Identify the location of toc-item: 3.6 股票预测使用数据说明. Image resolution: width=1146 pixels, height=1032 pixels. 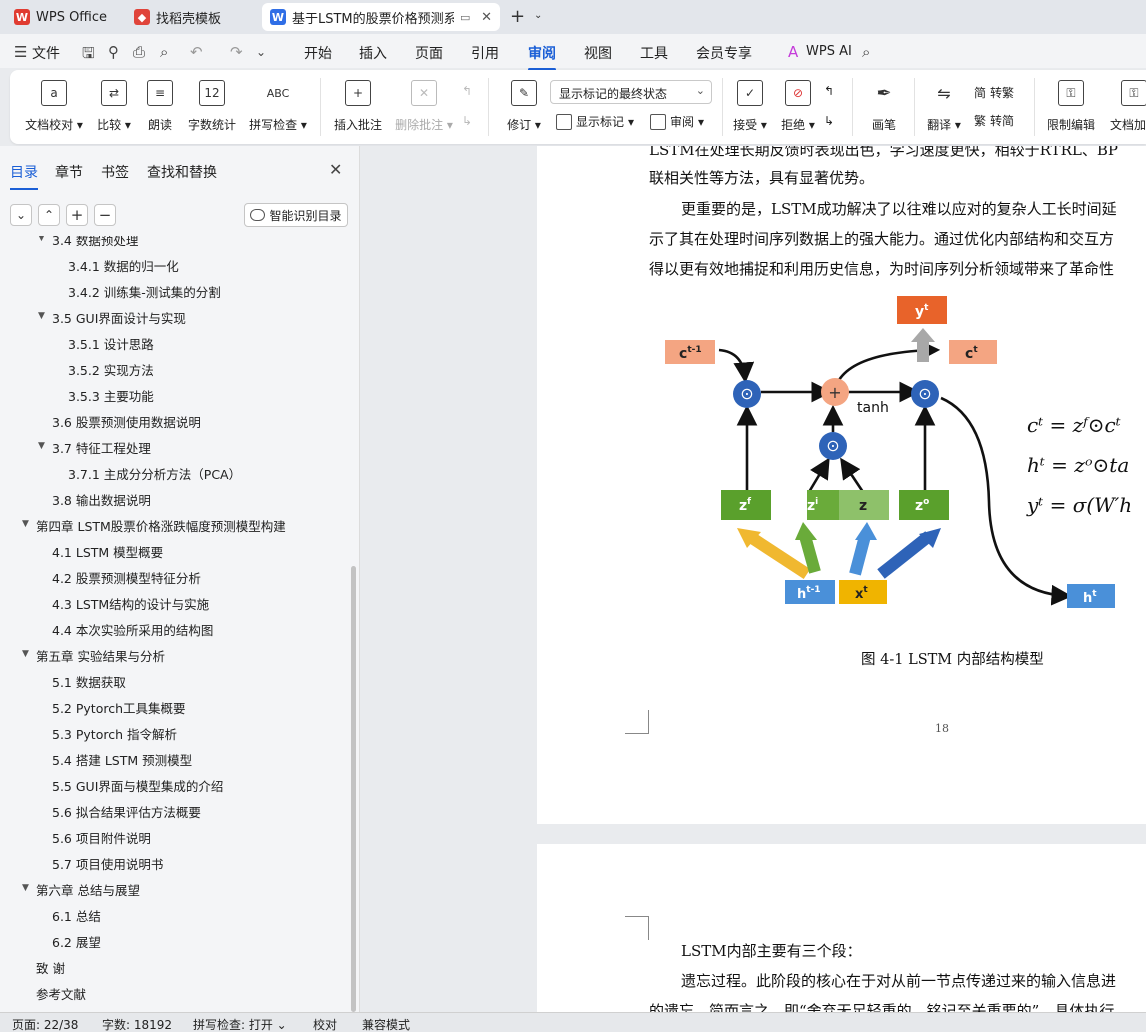
(126, 421).